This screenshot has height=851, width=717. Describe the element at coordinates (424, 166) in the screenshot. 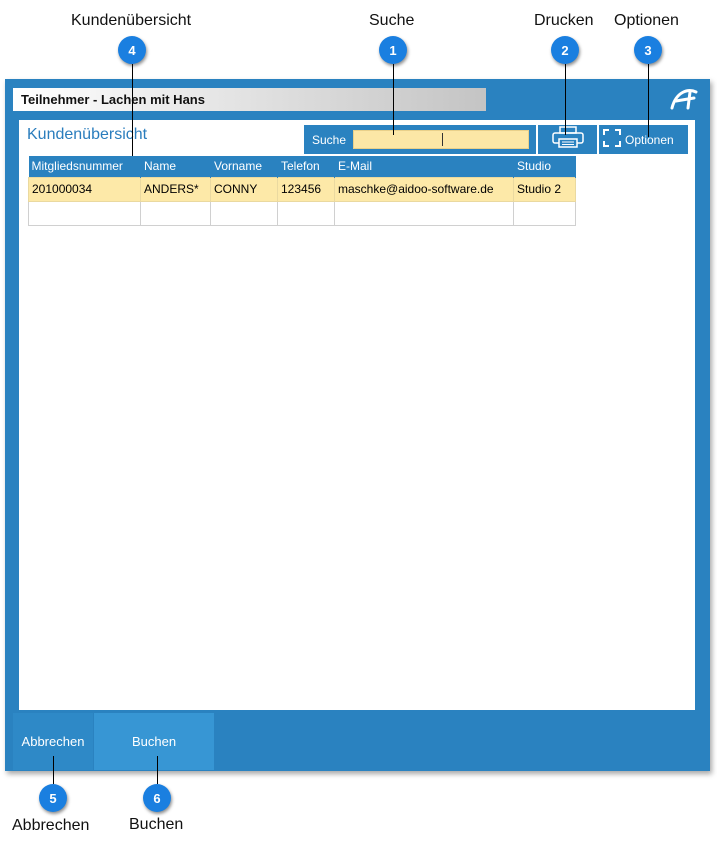

I see `column-header-email: E-Mail` at that location.